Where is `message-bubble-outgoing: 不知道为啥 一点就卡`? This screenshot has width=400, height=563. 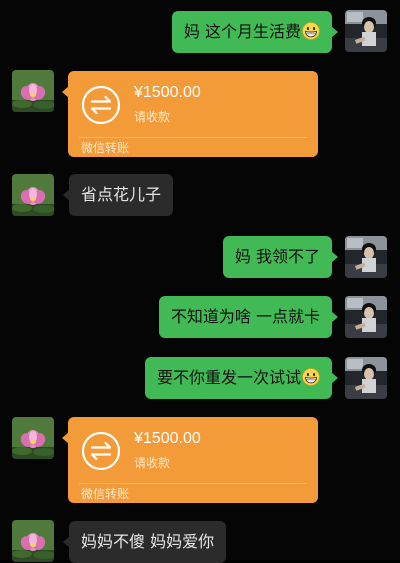
message-bubble-outgoing: 不知道为啥 一点就卡 is located at coordinates (248, 317).